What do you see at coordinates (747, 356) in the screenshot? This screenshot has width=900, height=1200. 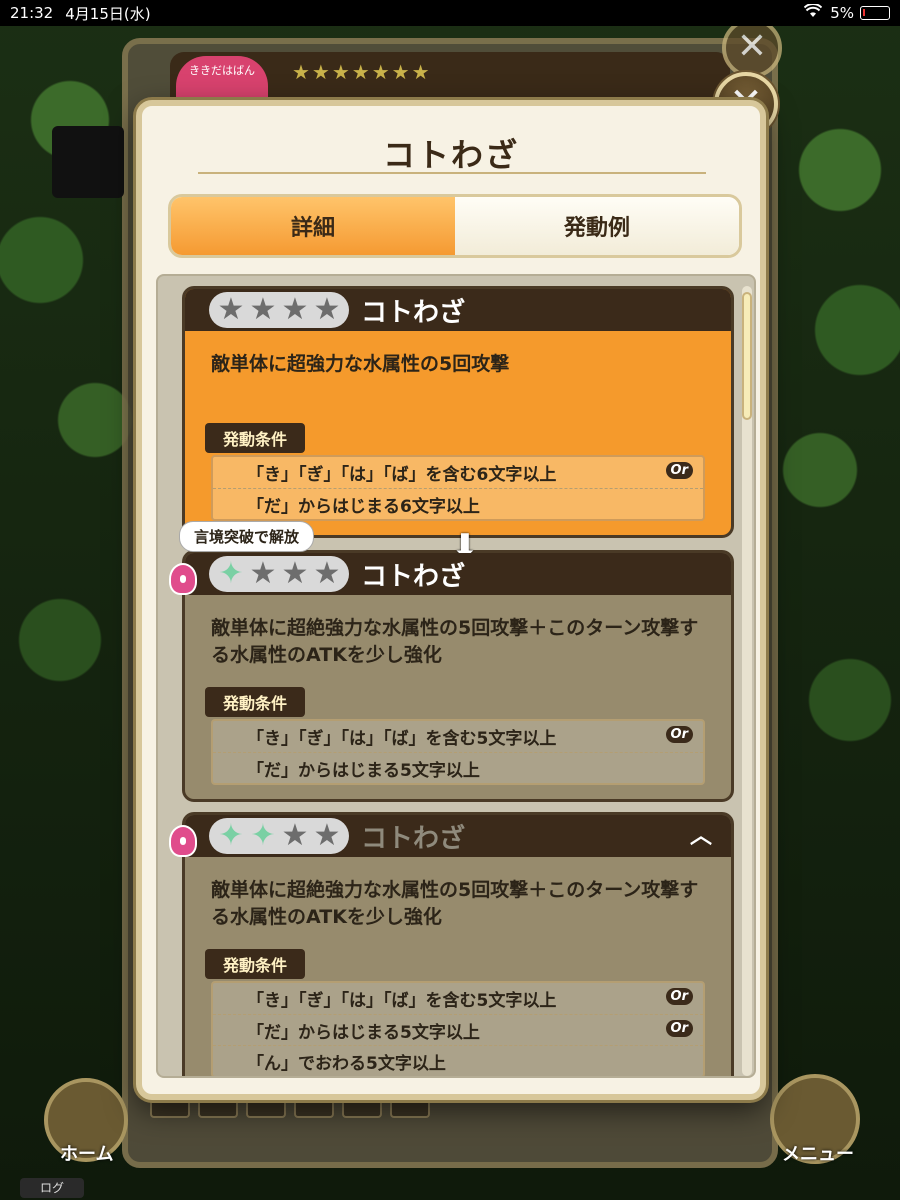 I see `scrollbar-thumb` at bounding box center [747, 356].